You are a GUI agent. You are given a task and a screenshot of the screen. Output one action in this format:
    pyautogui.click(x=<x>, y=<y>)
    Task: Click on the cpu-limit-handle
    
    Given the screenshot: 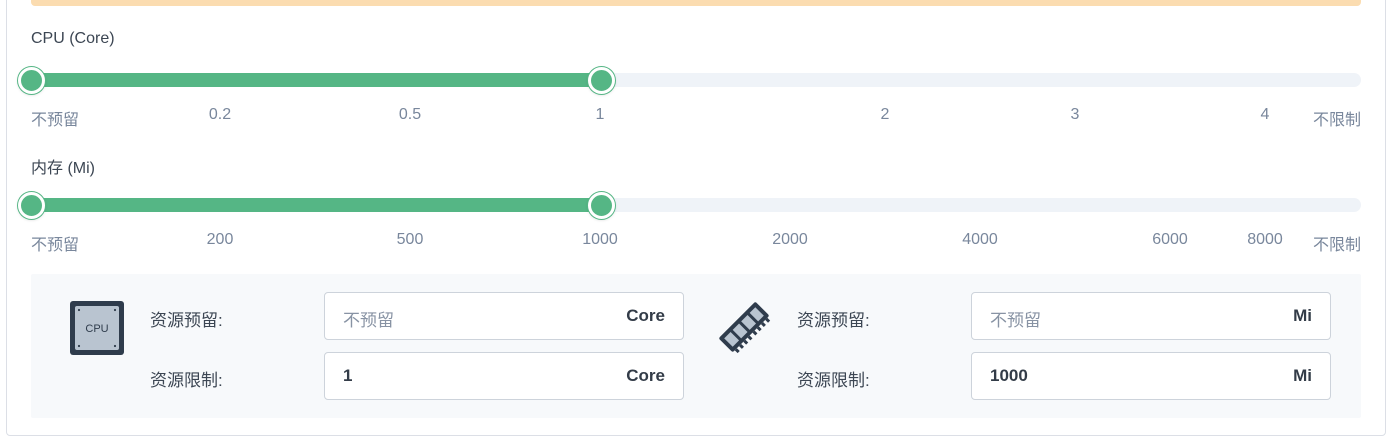 What is the action you would take?
    pyautogui.click(x=601, y=80)
    